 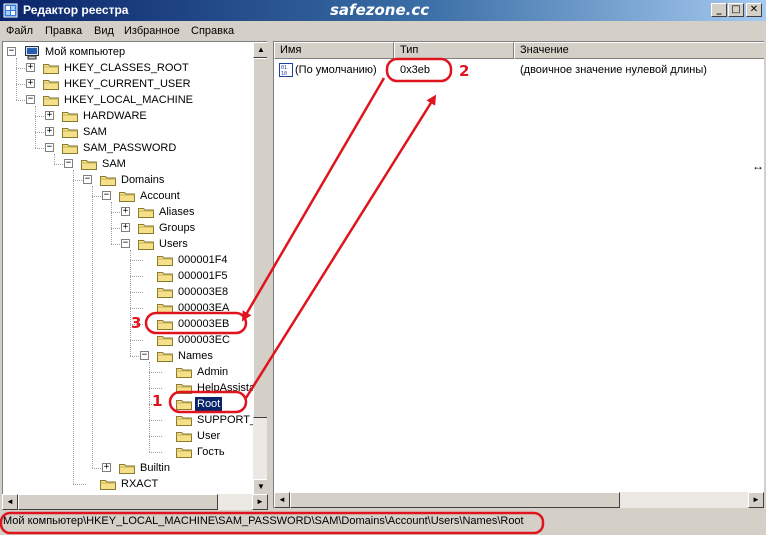 What do you see at coordinates (719, 10) in the screenshot?
I see `minimize-button: _` at bounding box center [719, 10].